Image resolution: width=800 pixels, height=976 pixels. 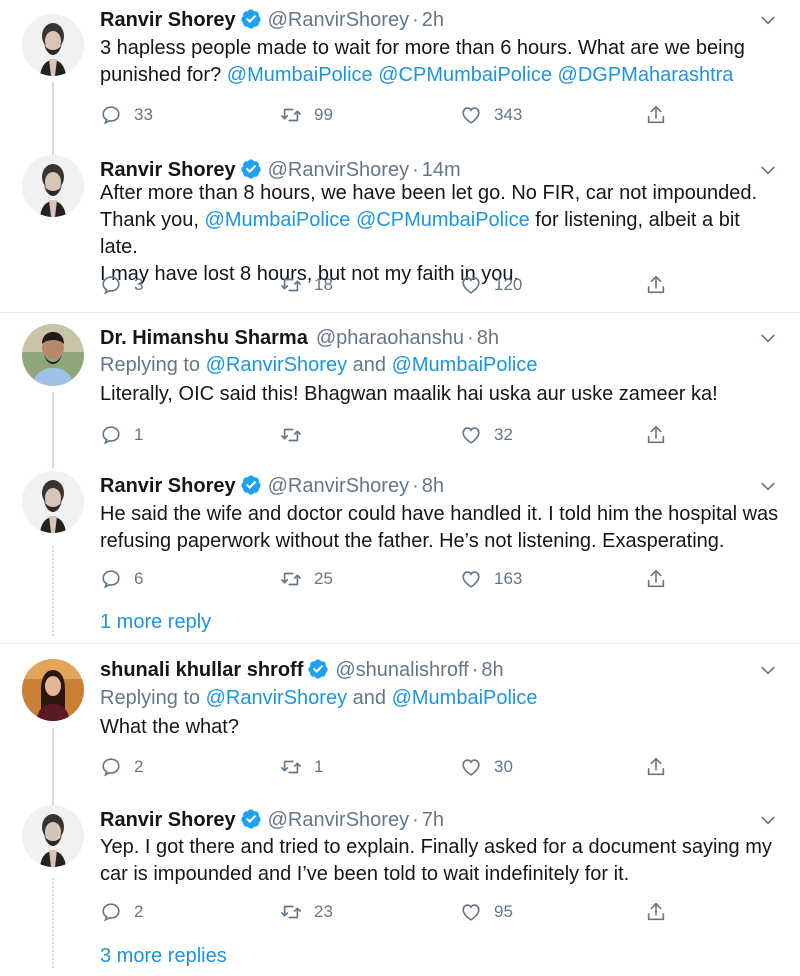 I want to click on timestamp: 2h, so click(x=433, y=20).